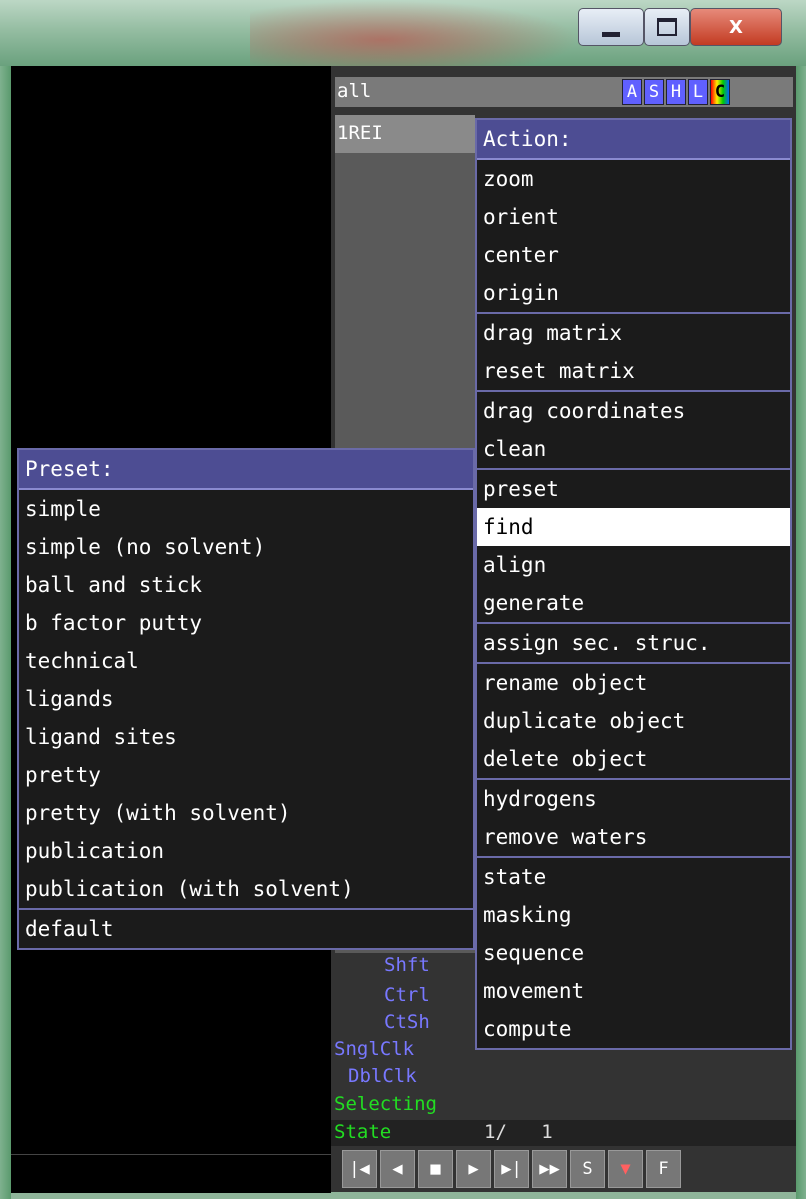 The image size is (806, 1199). I want to click on fullscreen-label: F, so click(663, 1169).